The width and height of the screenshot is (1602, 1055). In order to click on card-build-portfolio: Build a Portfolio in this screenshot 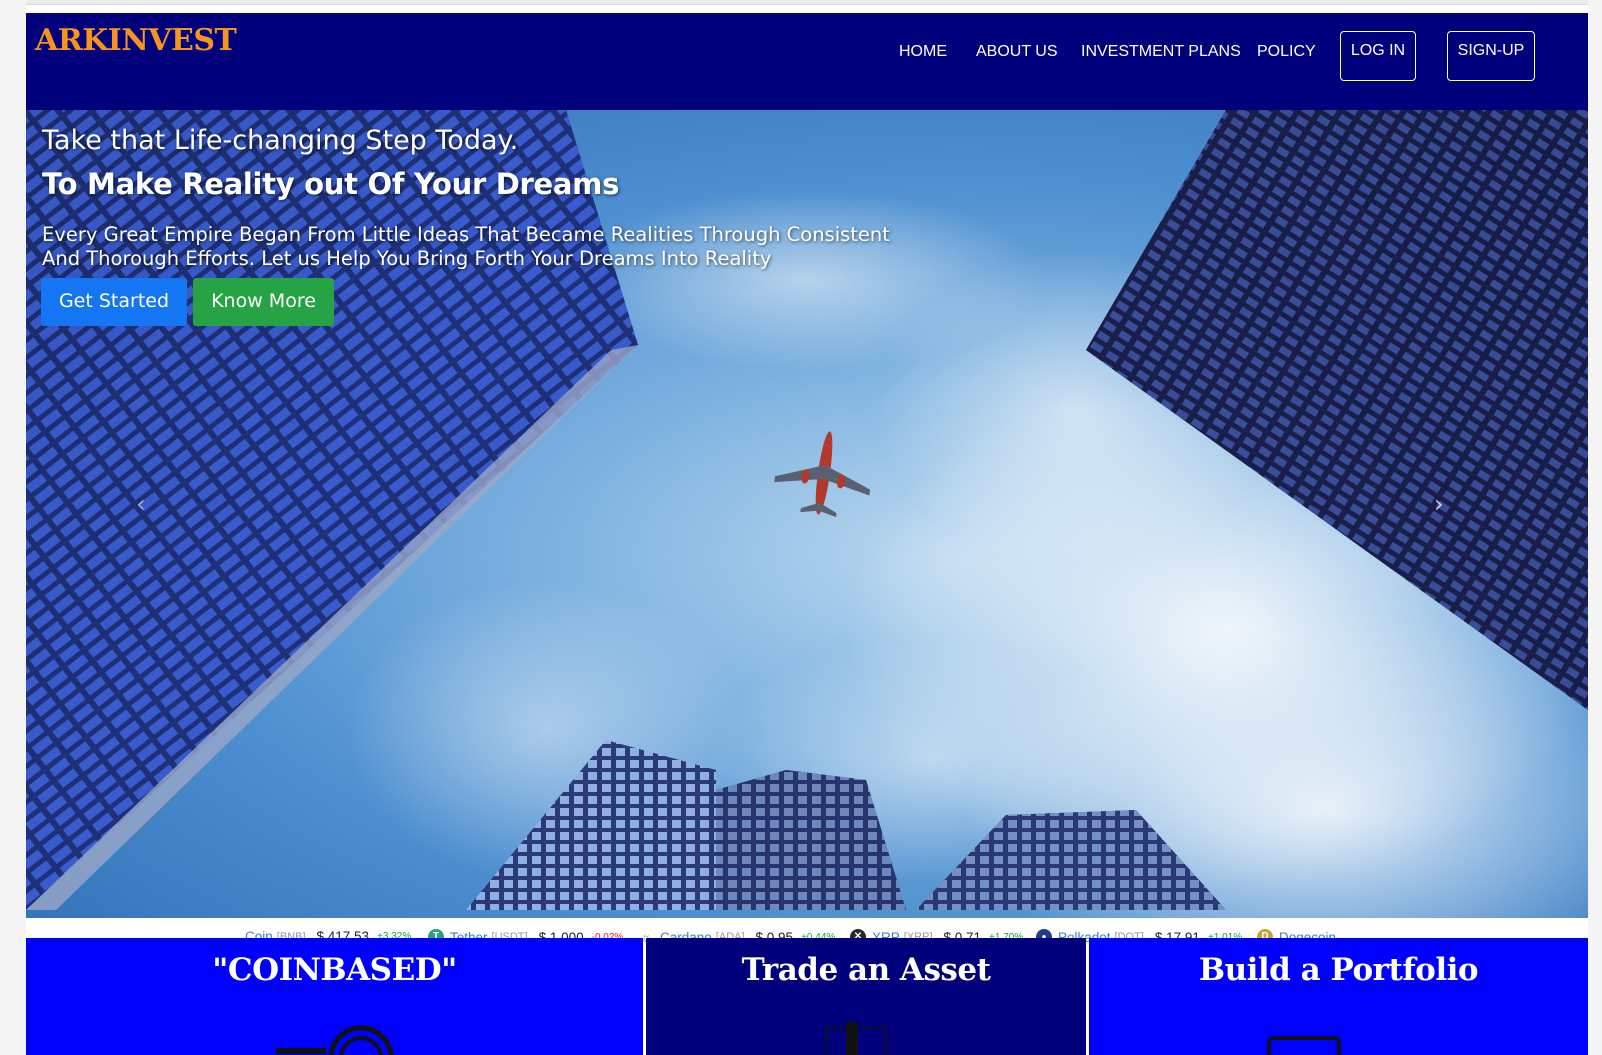, I will do `click(1338, 996)`.